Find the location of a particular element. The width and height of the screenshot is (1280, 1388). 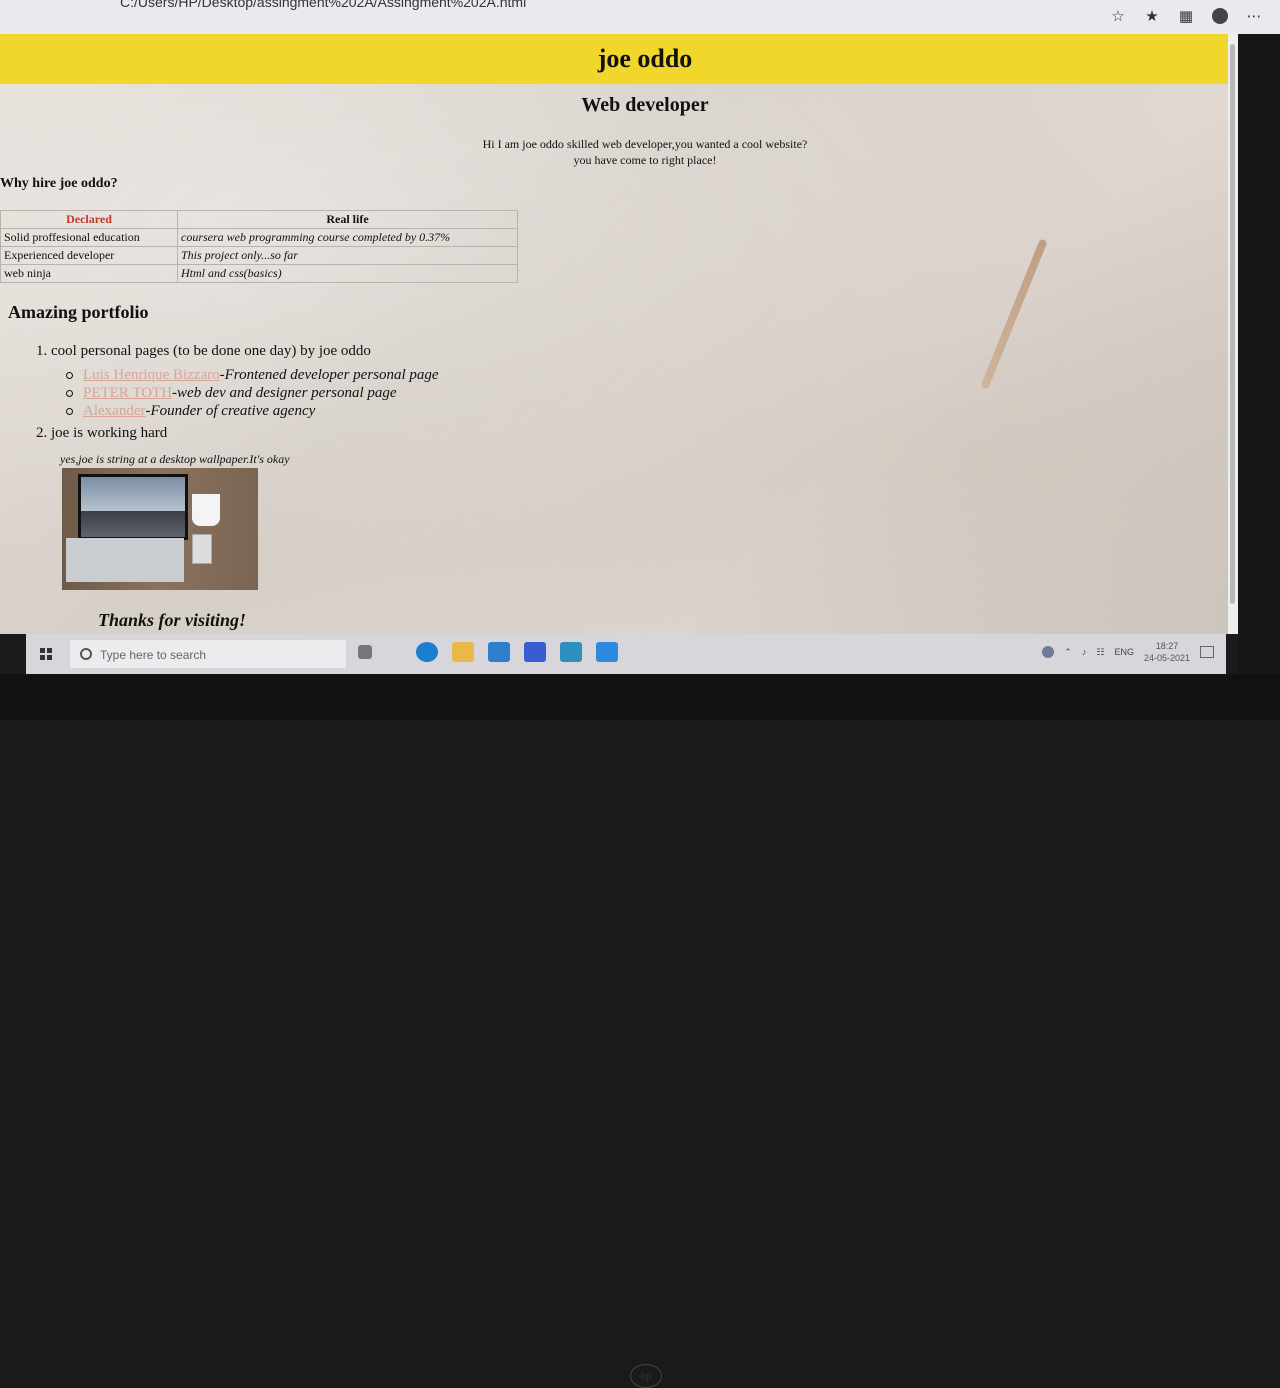

chevron-up-icon: ⌃ is located at coordinates (1068, 652).